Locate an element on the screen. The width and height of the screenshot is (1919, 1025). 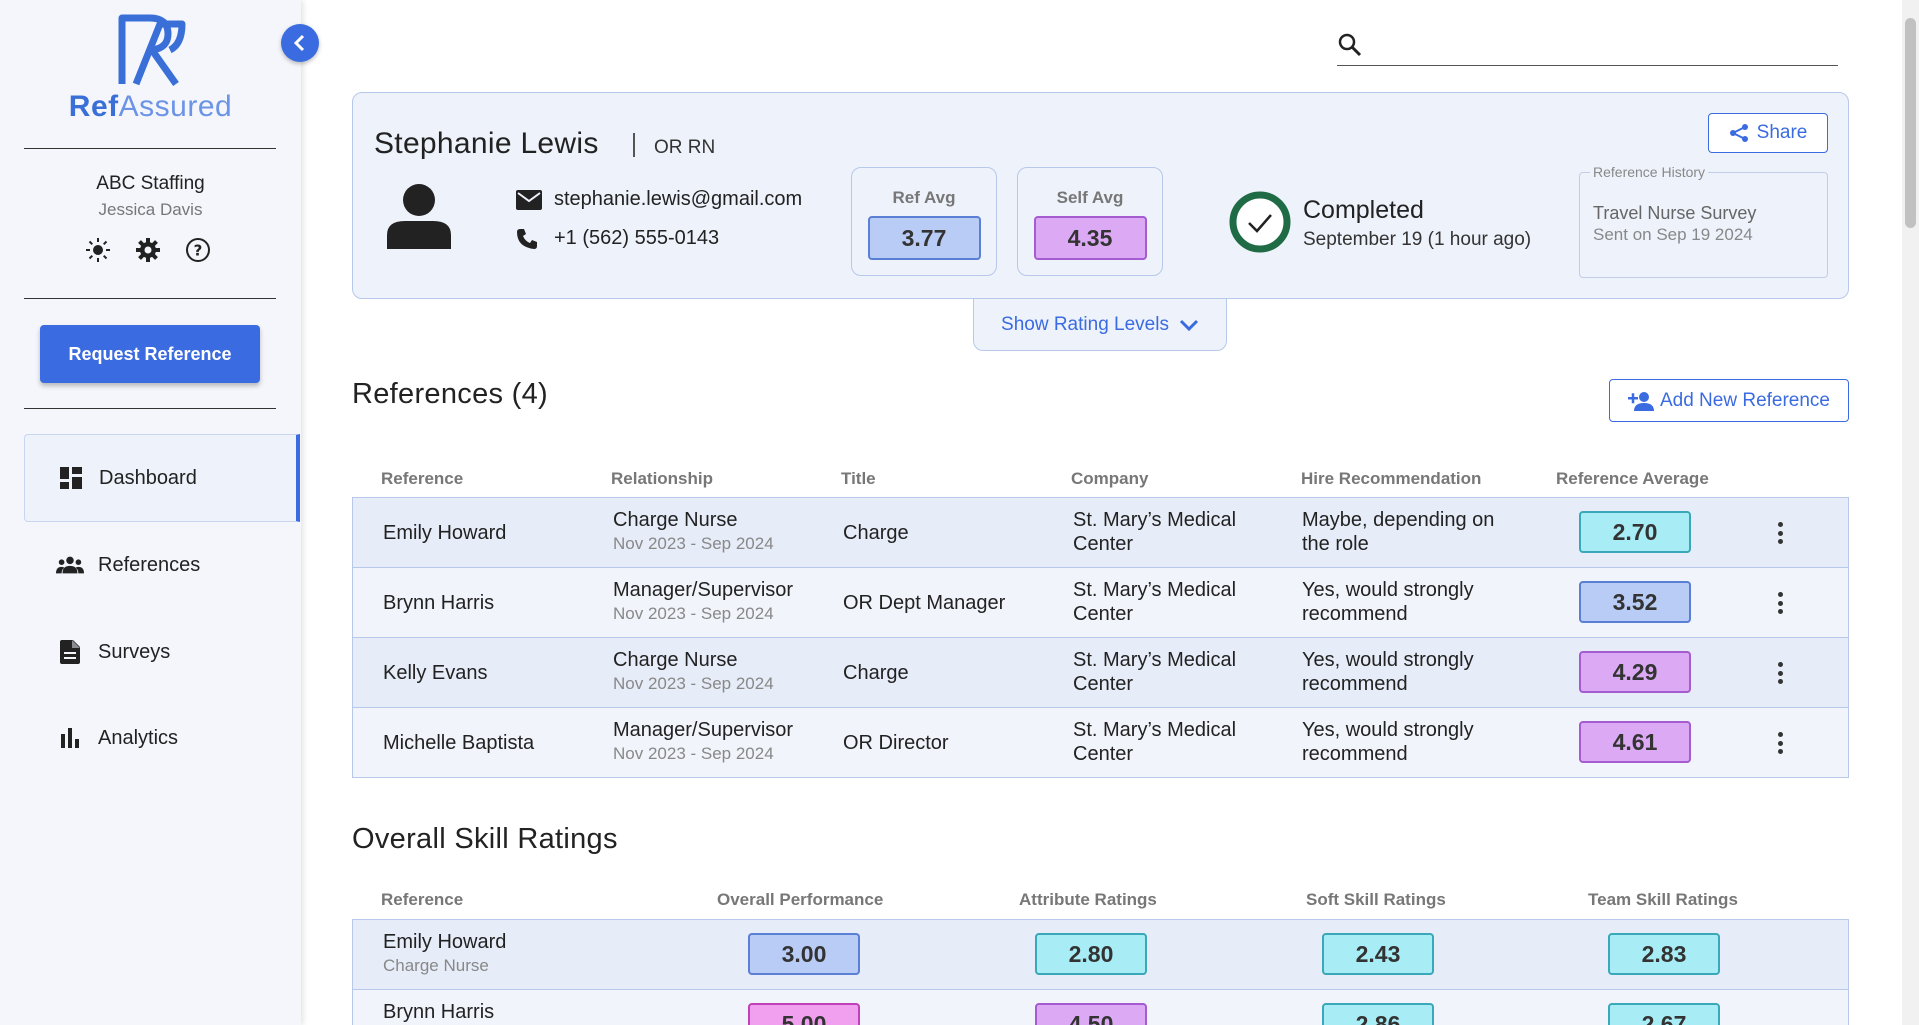
references-title: References (4) is located at coordinates (450, 394).